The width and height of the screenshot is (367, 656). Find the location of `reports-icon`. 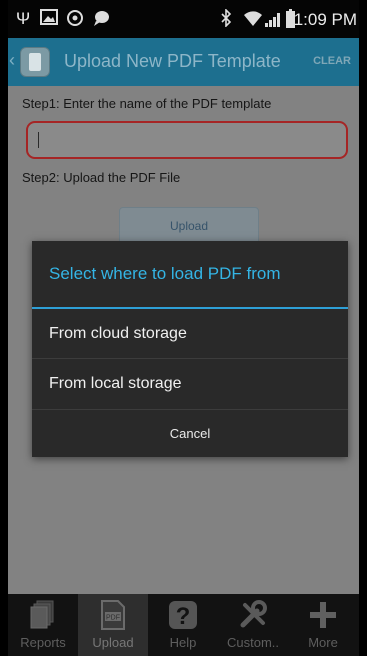

reports-icon is located at coordinates (43, 617).